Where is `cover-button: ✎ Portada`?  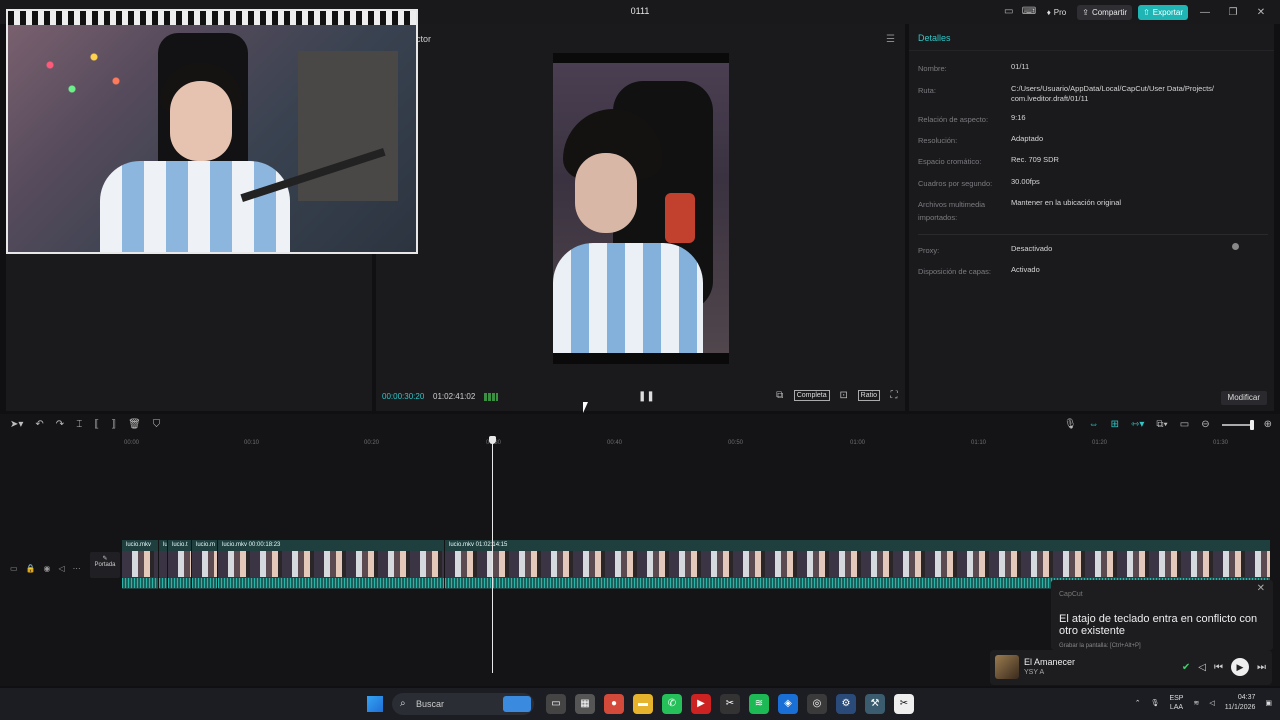
cover-button: ✎ Portada is located at coordinates (105, 565).